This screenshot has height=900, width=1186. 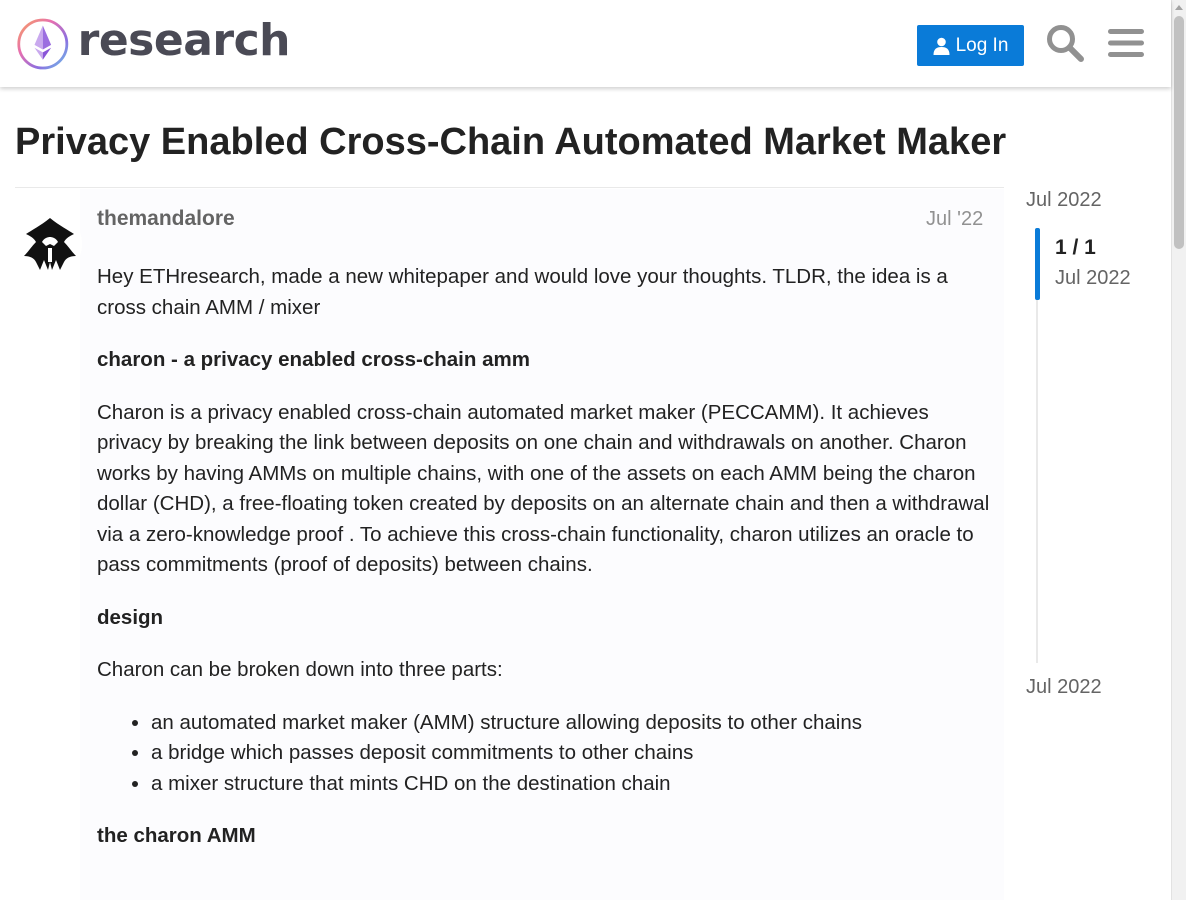 I want to click on user-icon, so click(x=941, y=46).